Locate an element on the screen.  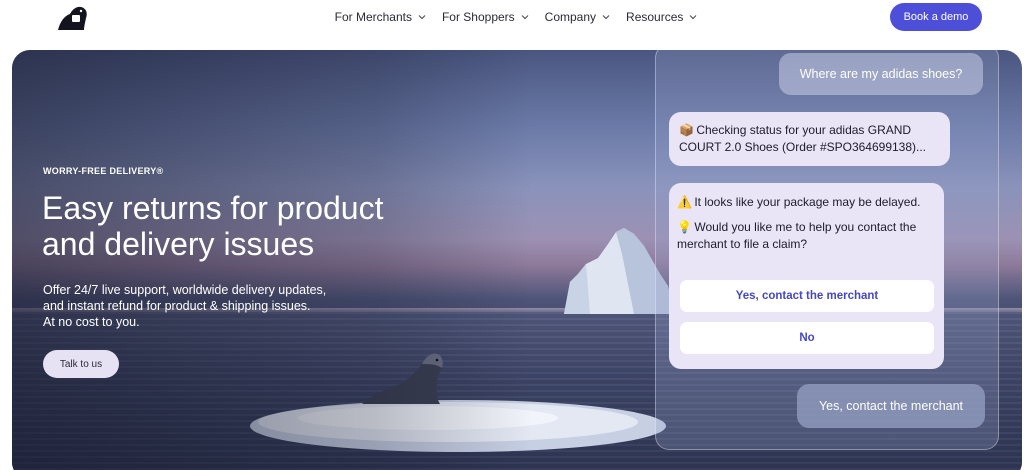
menu-for-shoppers: For Shoppers is located at coordinates (485, 17).